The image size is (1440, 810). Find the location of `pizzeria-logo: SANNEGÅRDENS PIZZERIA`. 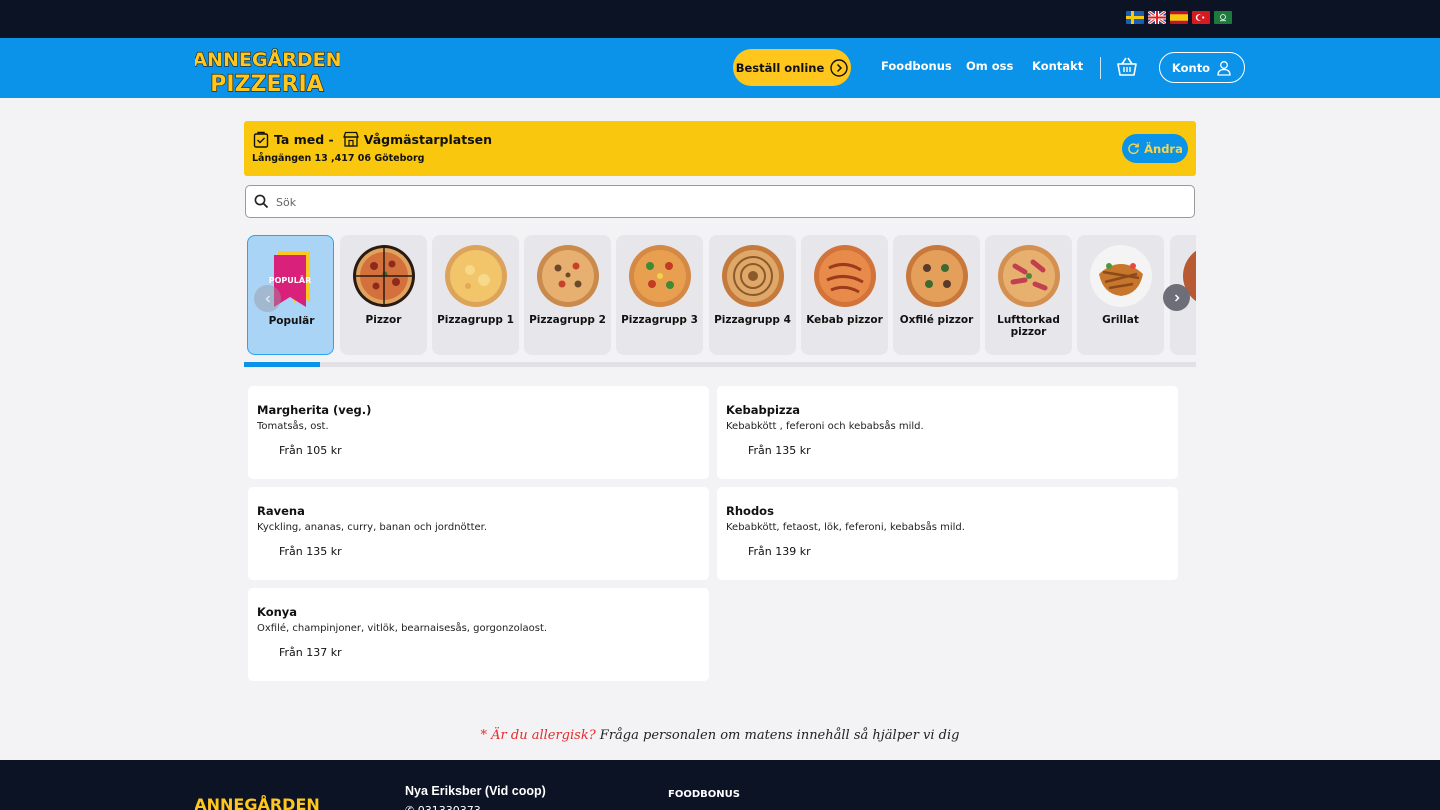

pizzeria-logo: SANNEGÅRDENS PIZZERIA is located at coordinates (267, 69).